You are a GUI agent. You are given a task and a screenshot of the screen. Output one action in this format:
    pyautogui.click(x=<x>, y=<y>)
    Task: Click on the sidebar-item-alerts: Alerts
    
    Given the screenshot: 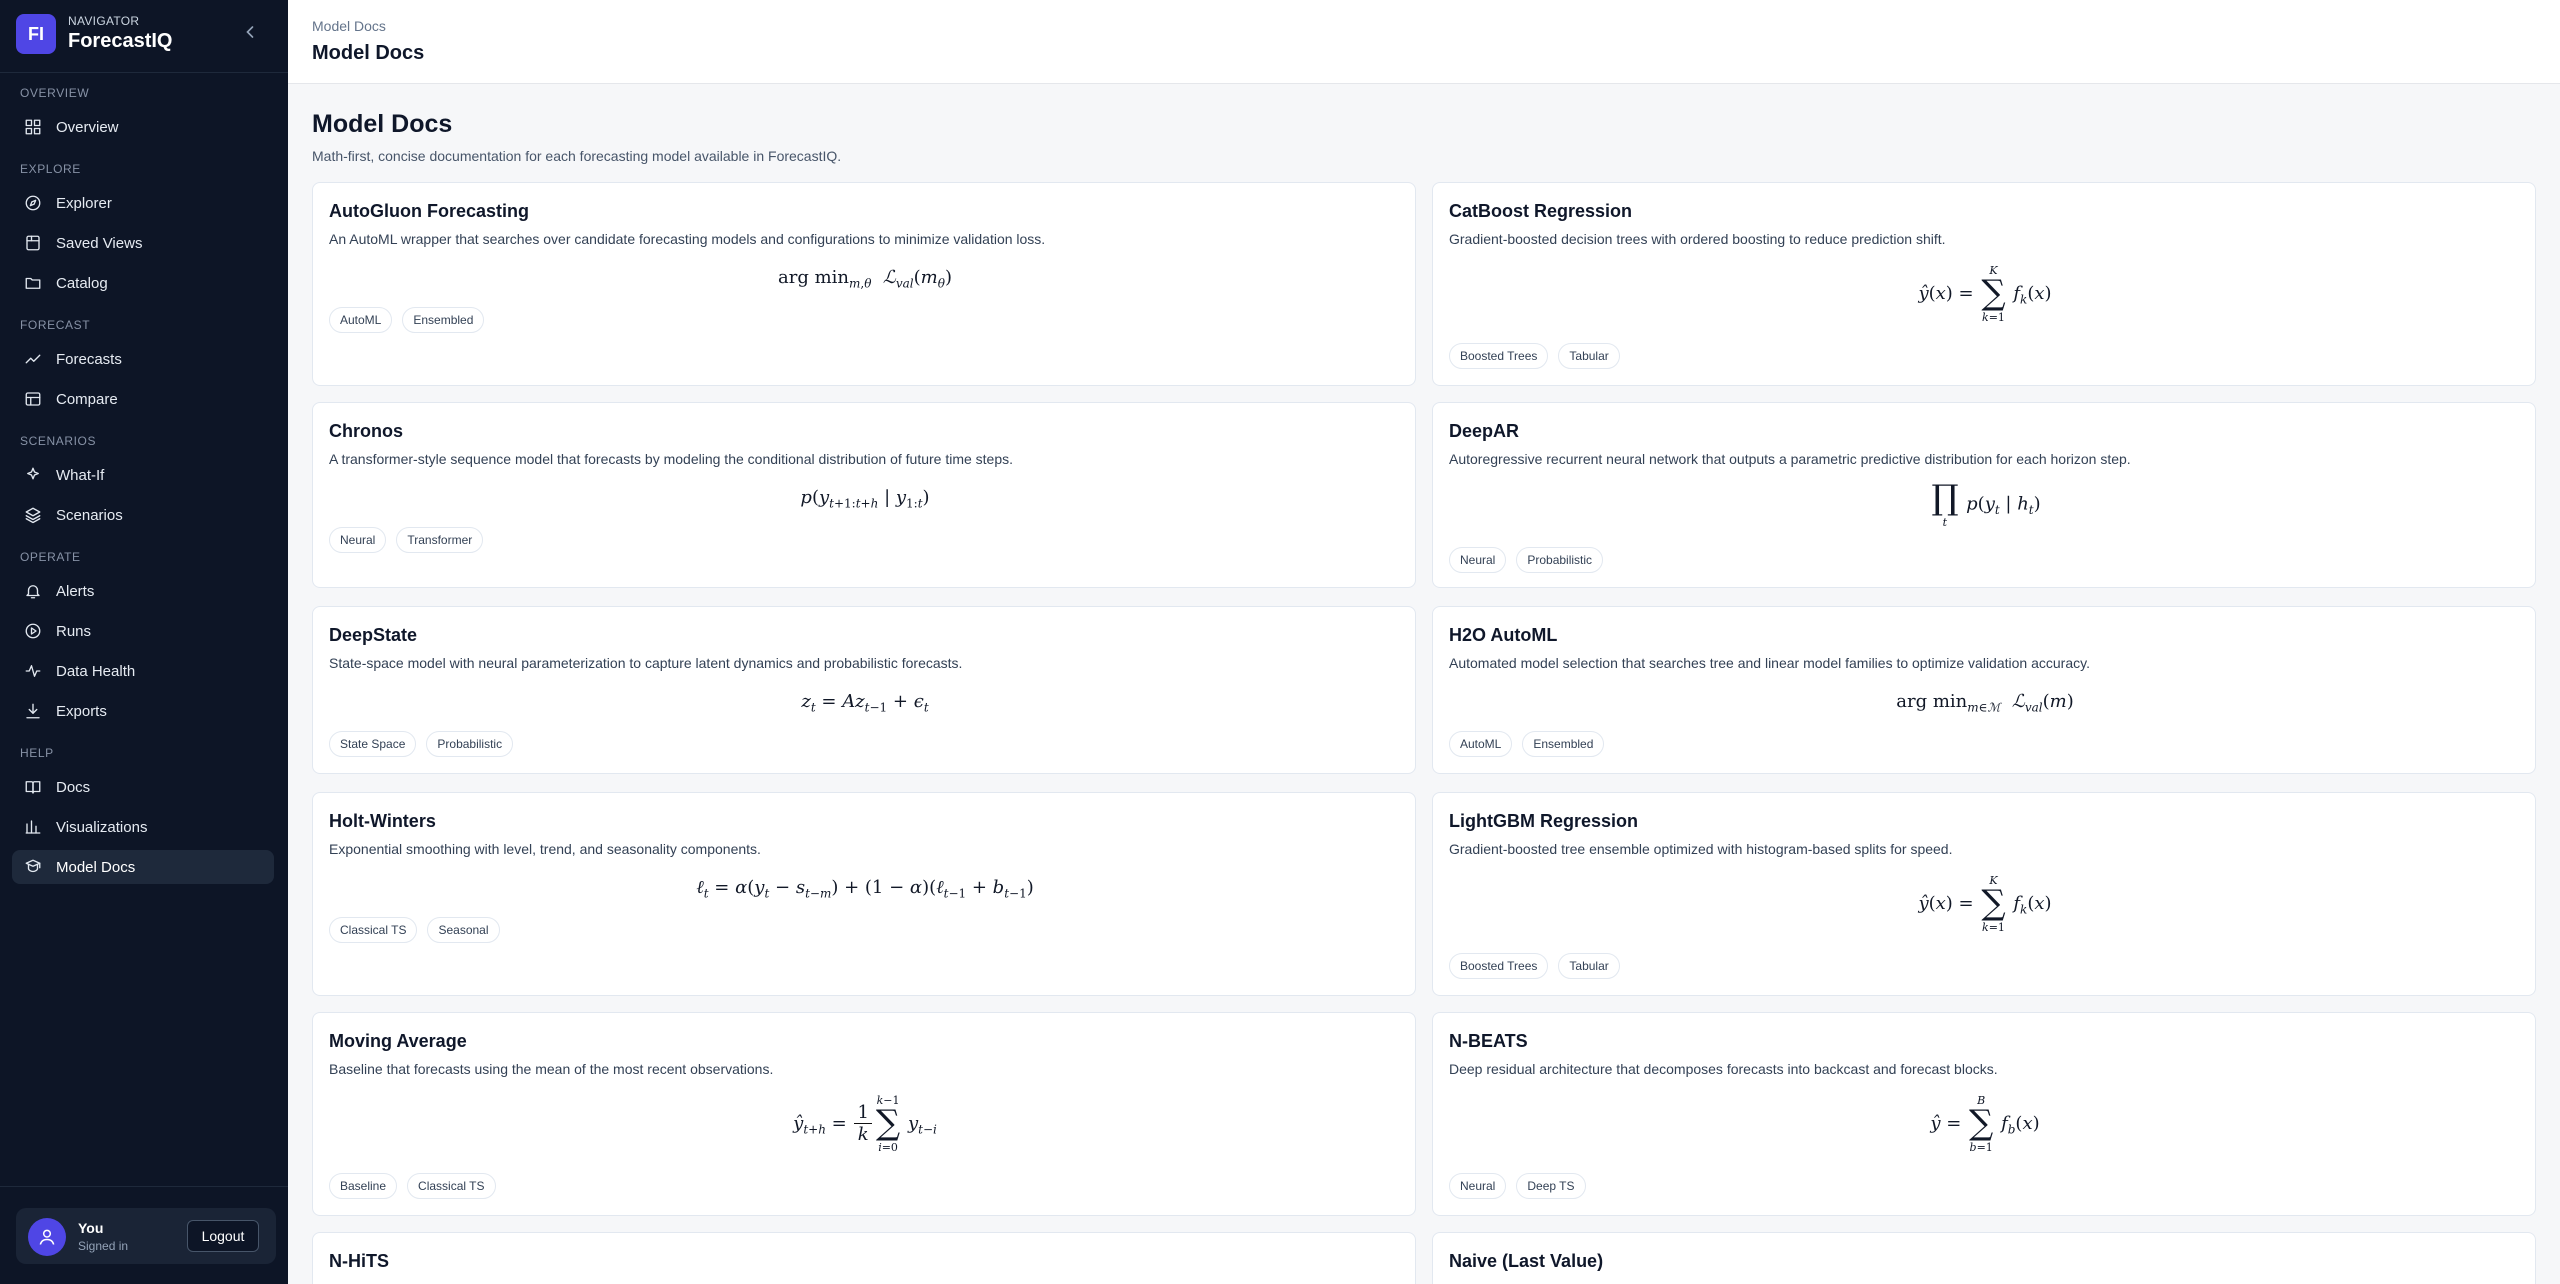 What is the action you would take?
    pyautogui.click(x=143, y=591)
    